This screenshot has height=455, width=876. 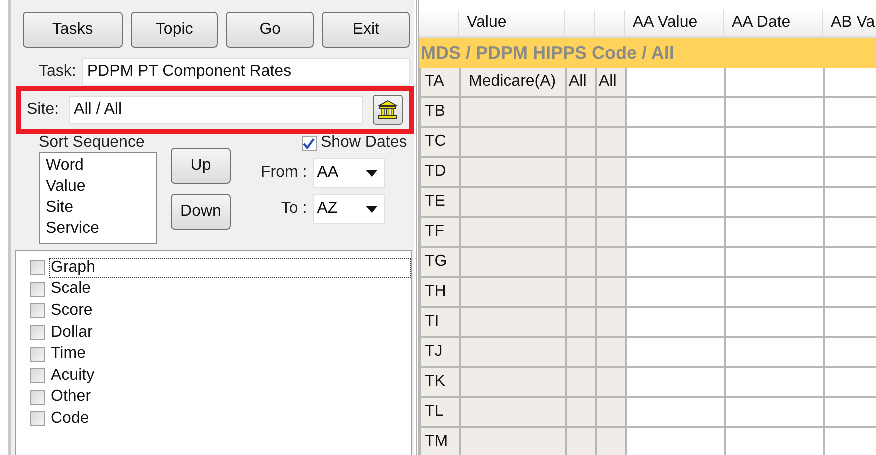 What do you see at coordinates (439, 113) in the screenshot?
I see `row-header: TB` at bounding box center [439, 113].